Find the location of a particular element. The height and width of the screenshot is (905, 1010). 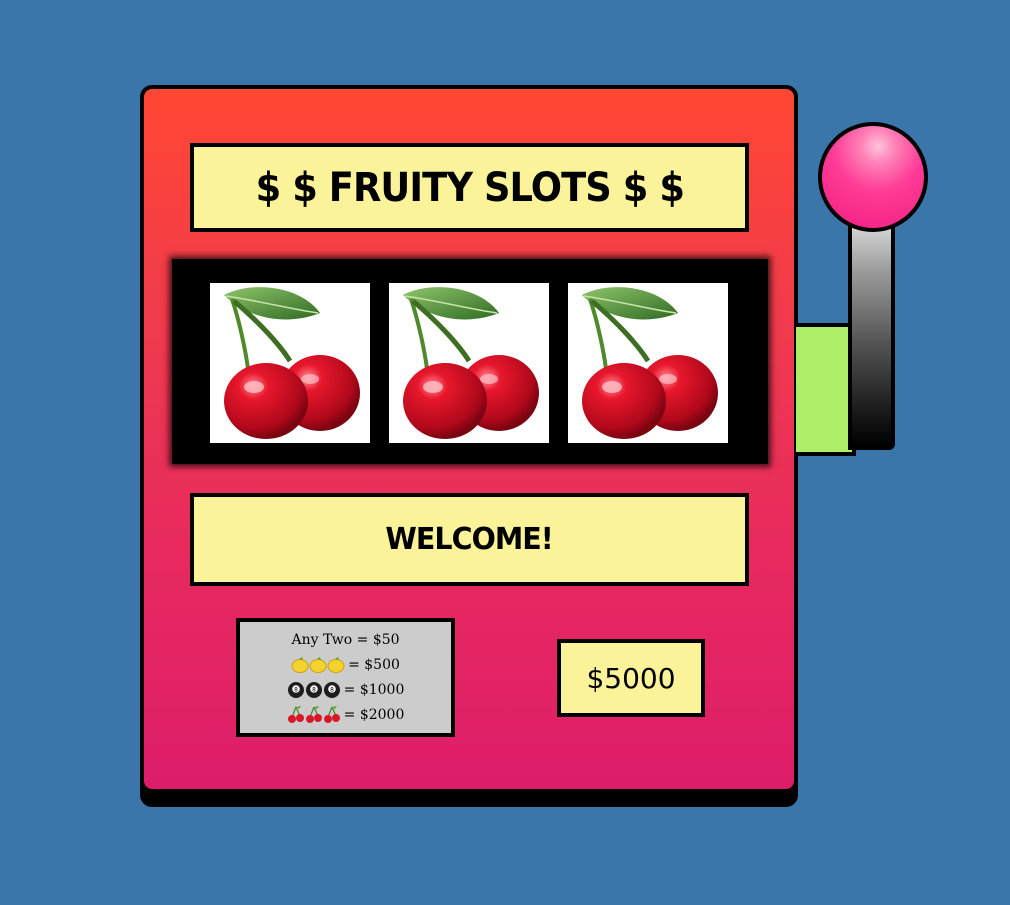

credits-display: $5000 is located at coordinates (631, 678).